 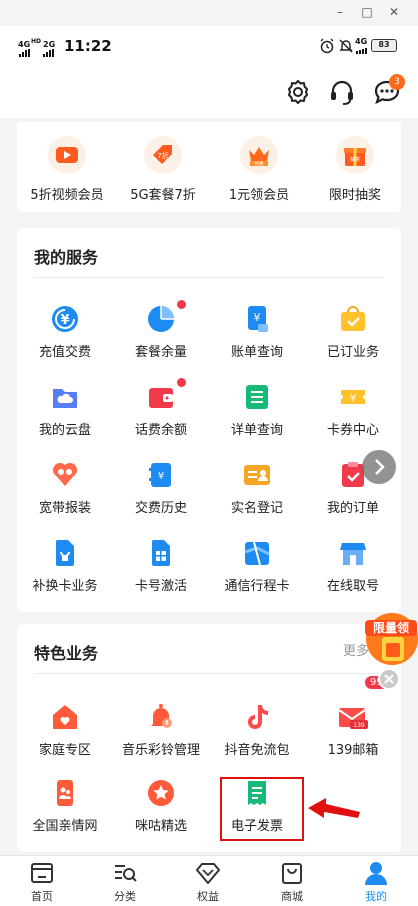 I want to click on network-hd-label: HD, so click(x=36, y=41).